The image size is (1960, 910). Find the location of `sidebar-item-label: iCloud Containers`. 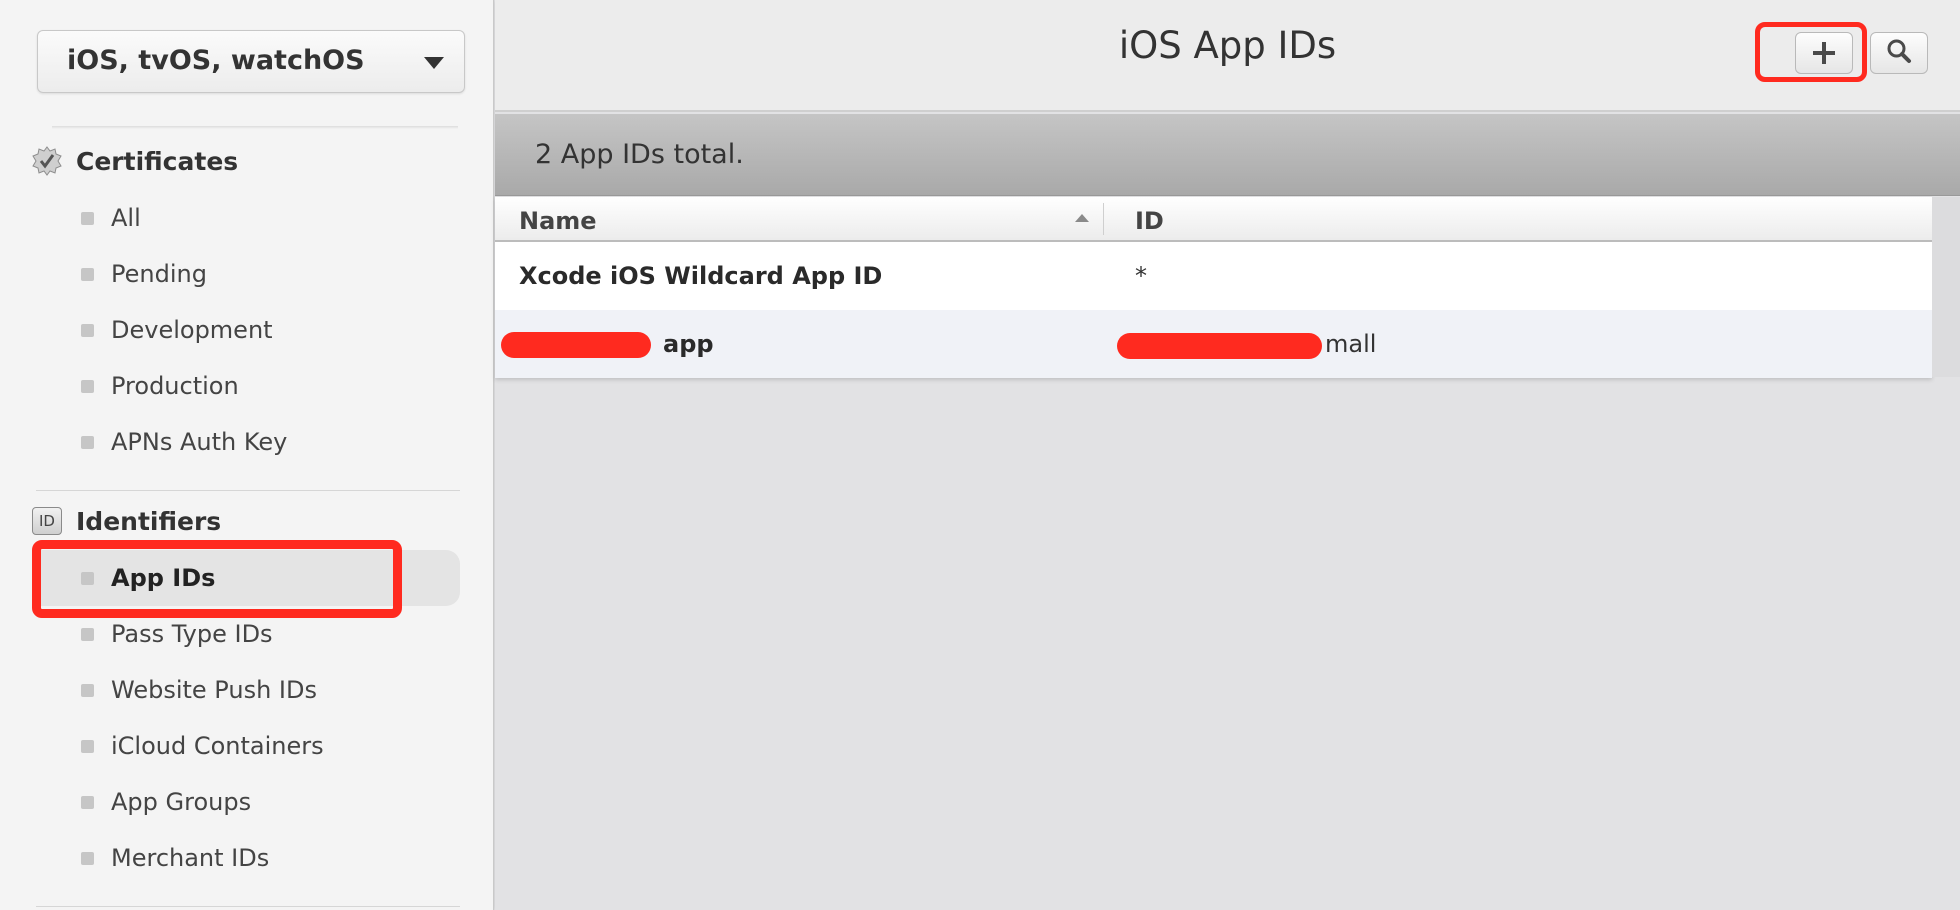

sidebar-item-label: iCloud Containers is located at coordinates (217, 746).